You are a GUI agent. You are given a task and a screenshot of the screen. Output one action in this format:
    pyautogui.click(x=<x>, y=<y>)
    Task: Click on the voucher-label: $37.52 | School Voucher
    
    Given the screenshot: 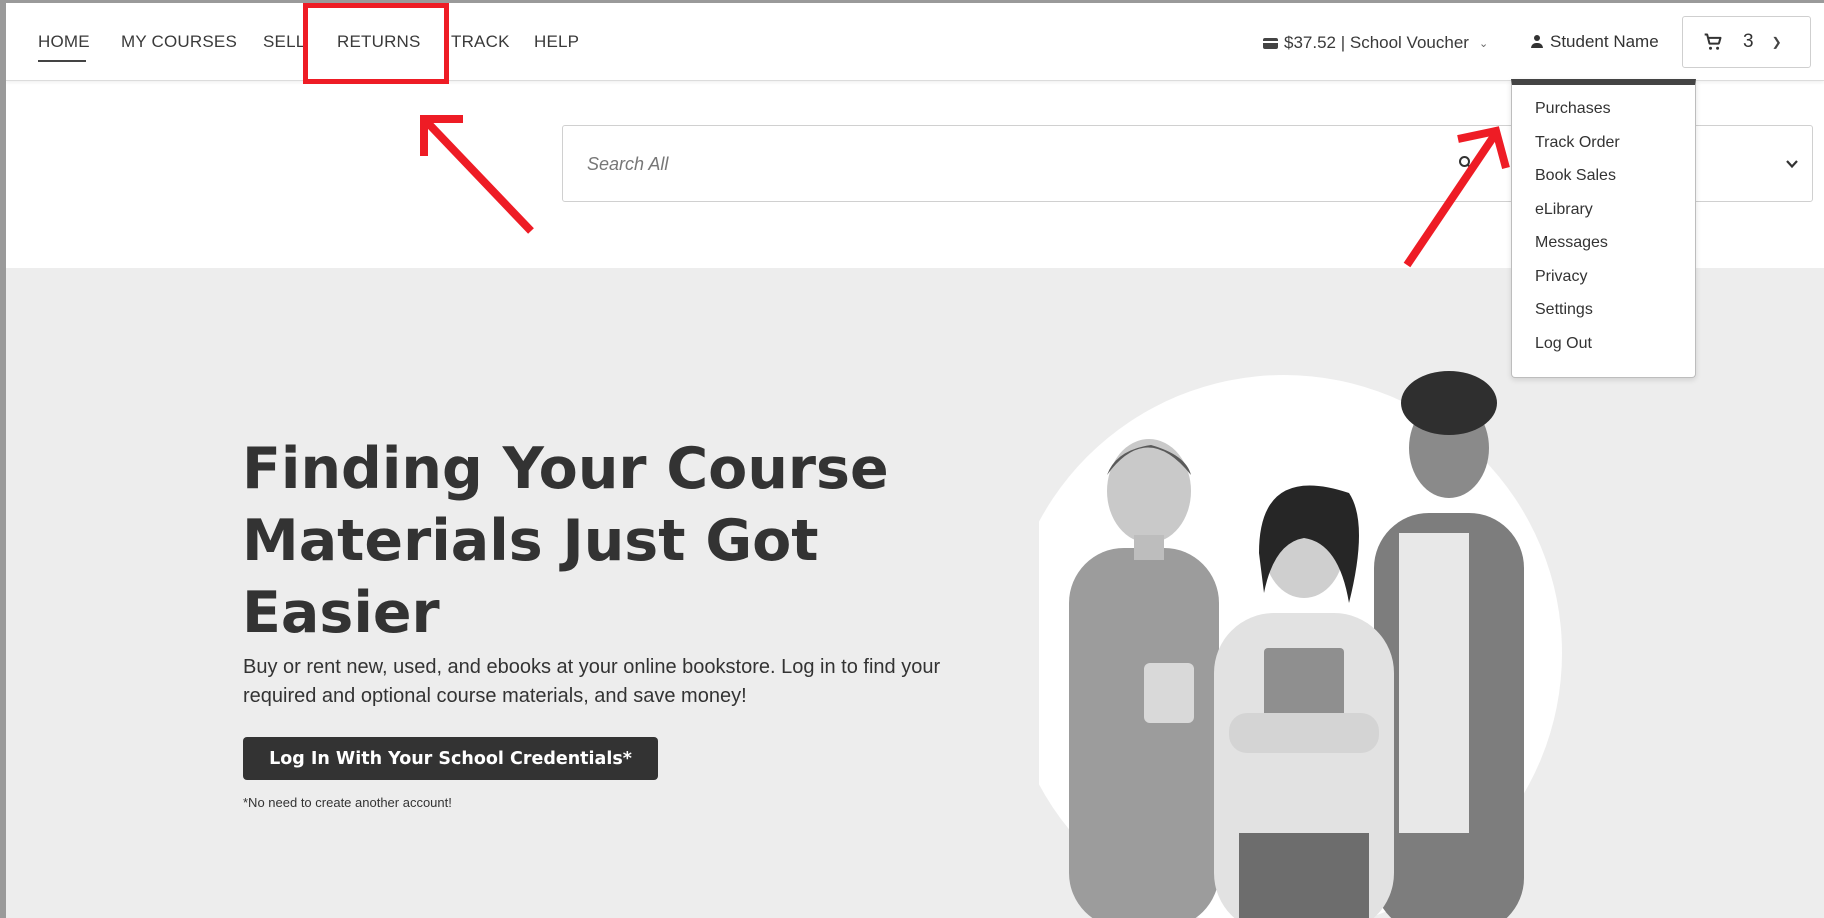 What is the action you would take?
    pyautogui.click(x=1376, y=42)
    